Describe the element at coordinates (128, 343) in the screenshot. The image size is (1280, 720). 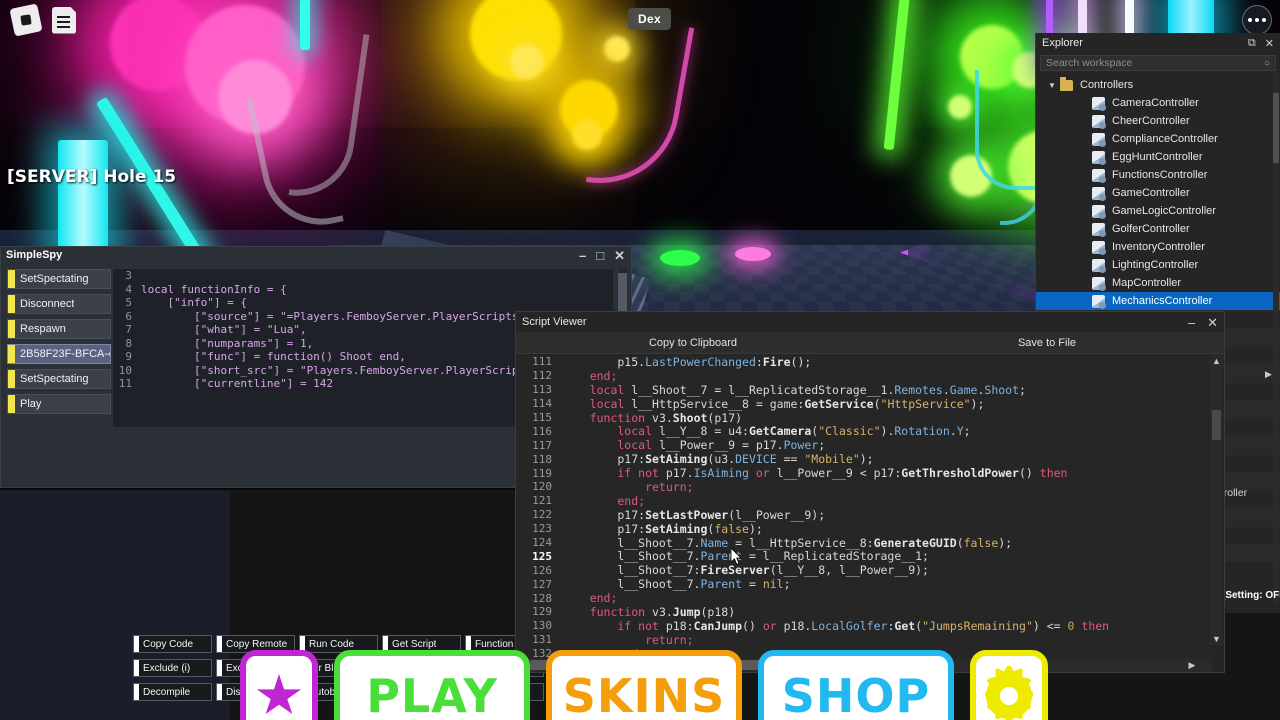
I see `line-number: 8` at that location.